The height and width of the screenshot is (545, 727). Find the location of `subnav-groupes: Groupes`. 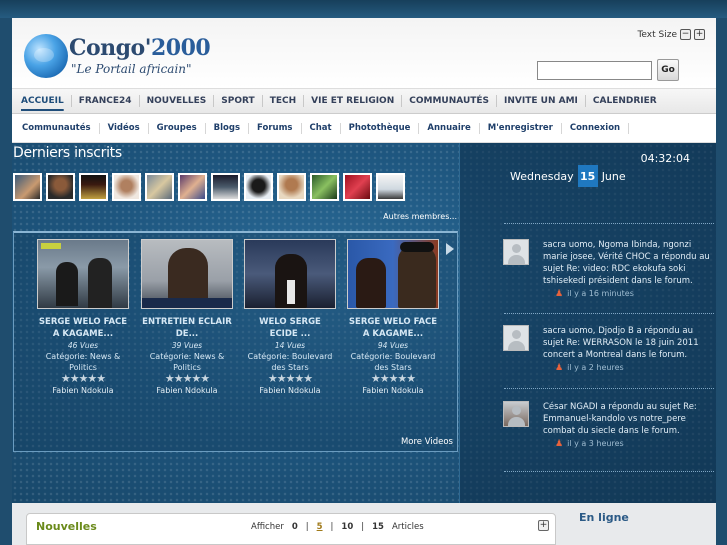

subnav-groupes: Groupes is located at coordinates (177, 128).